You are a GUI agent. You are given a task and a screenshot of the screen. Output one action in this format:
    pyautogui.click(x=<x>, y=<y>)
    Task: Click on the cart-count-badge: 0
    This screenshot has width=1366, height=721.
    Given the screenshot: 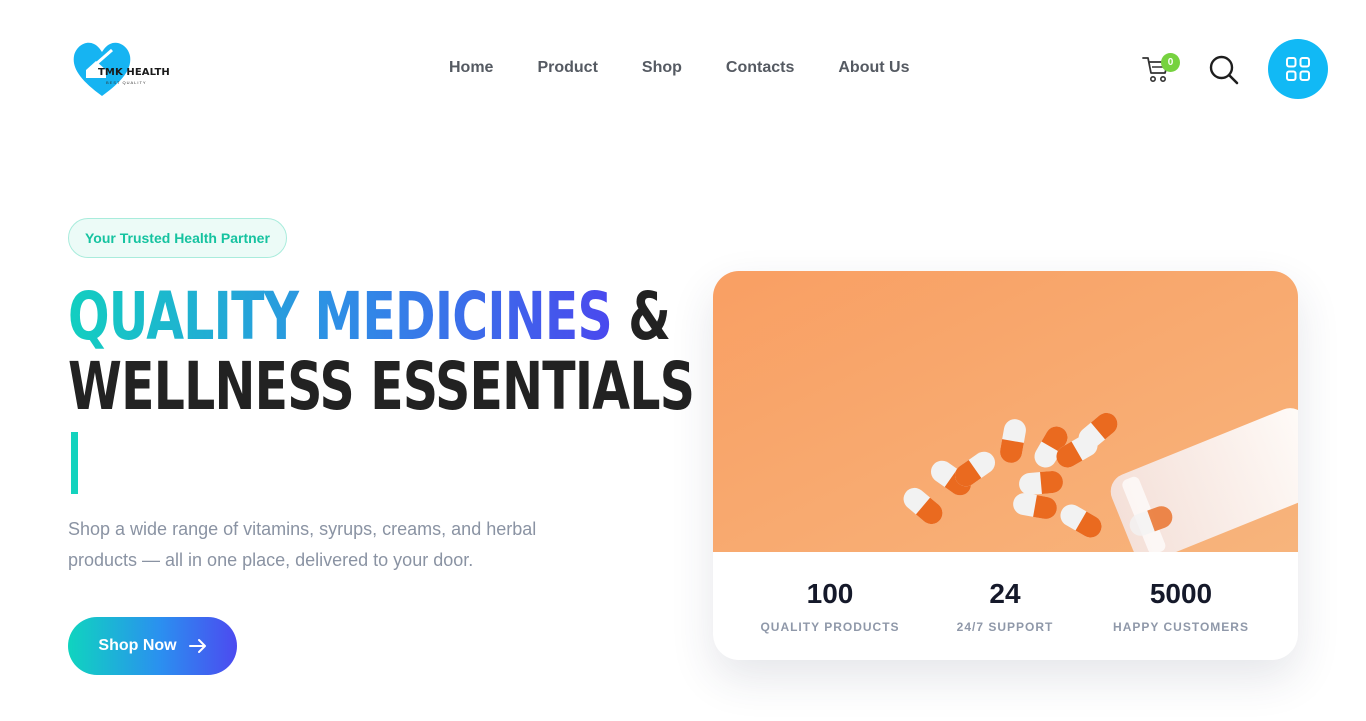 What is the action you would take?
    pyautogui.click(x=1170, y=62)
    